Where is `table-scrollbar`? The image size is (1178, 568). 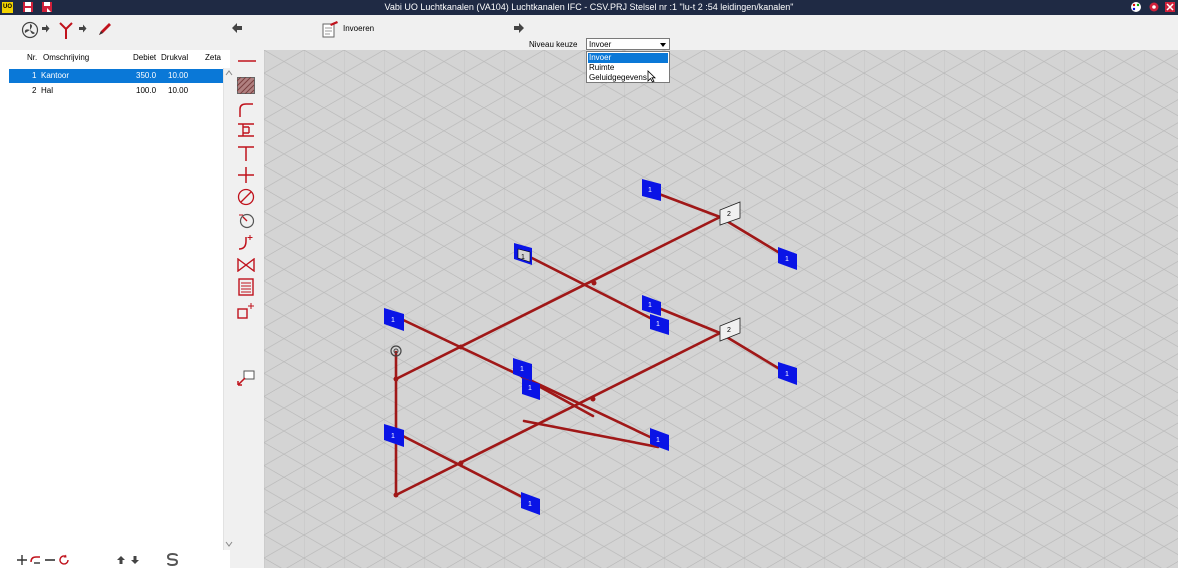 table-scrollbar is located at coordinates (228, 309).